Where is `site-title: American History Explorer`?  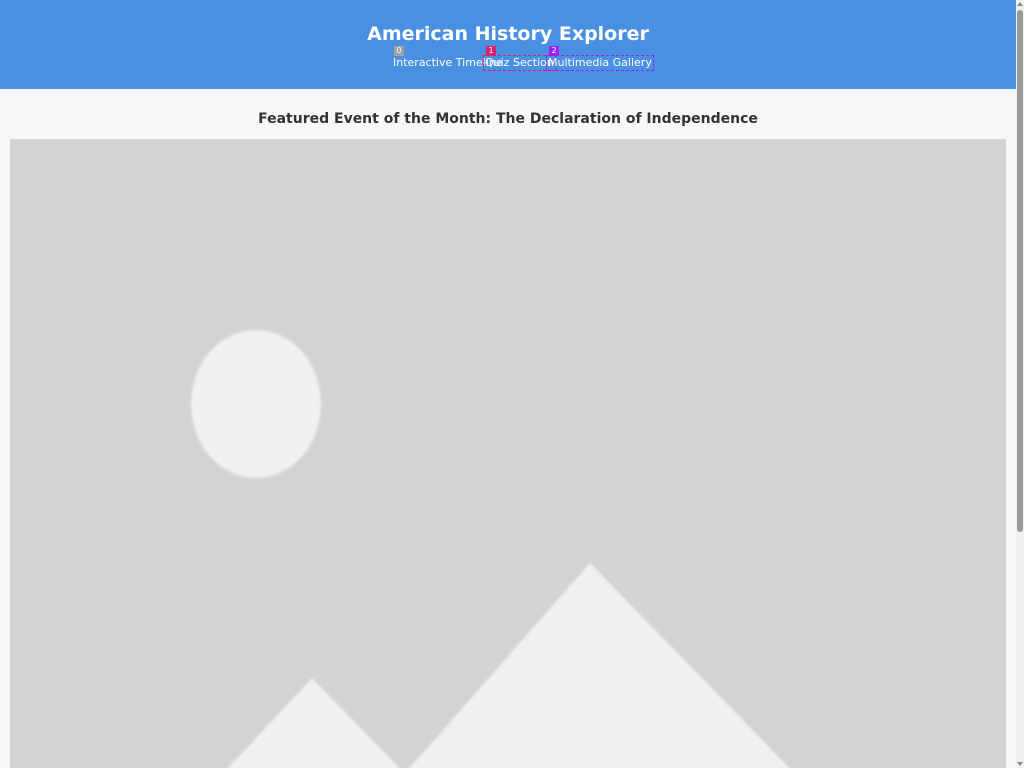 site-title: American History Explorer is located at coordinates (508, 34).